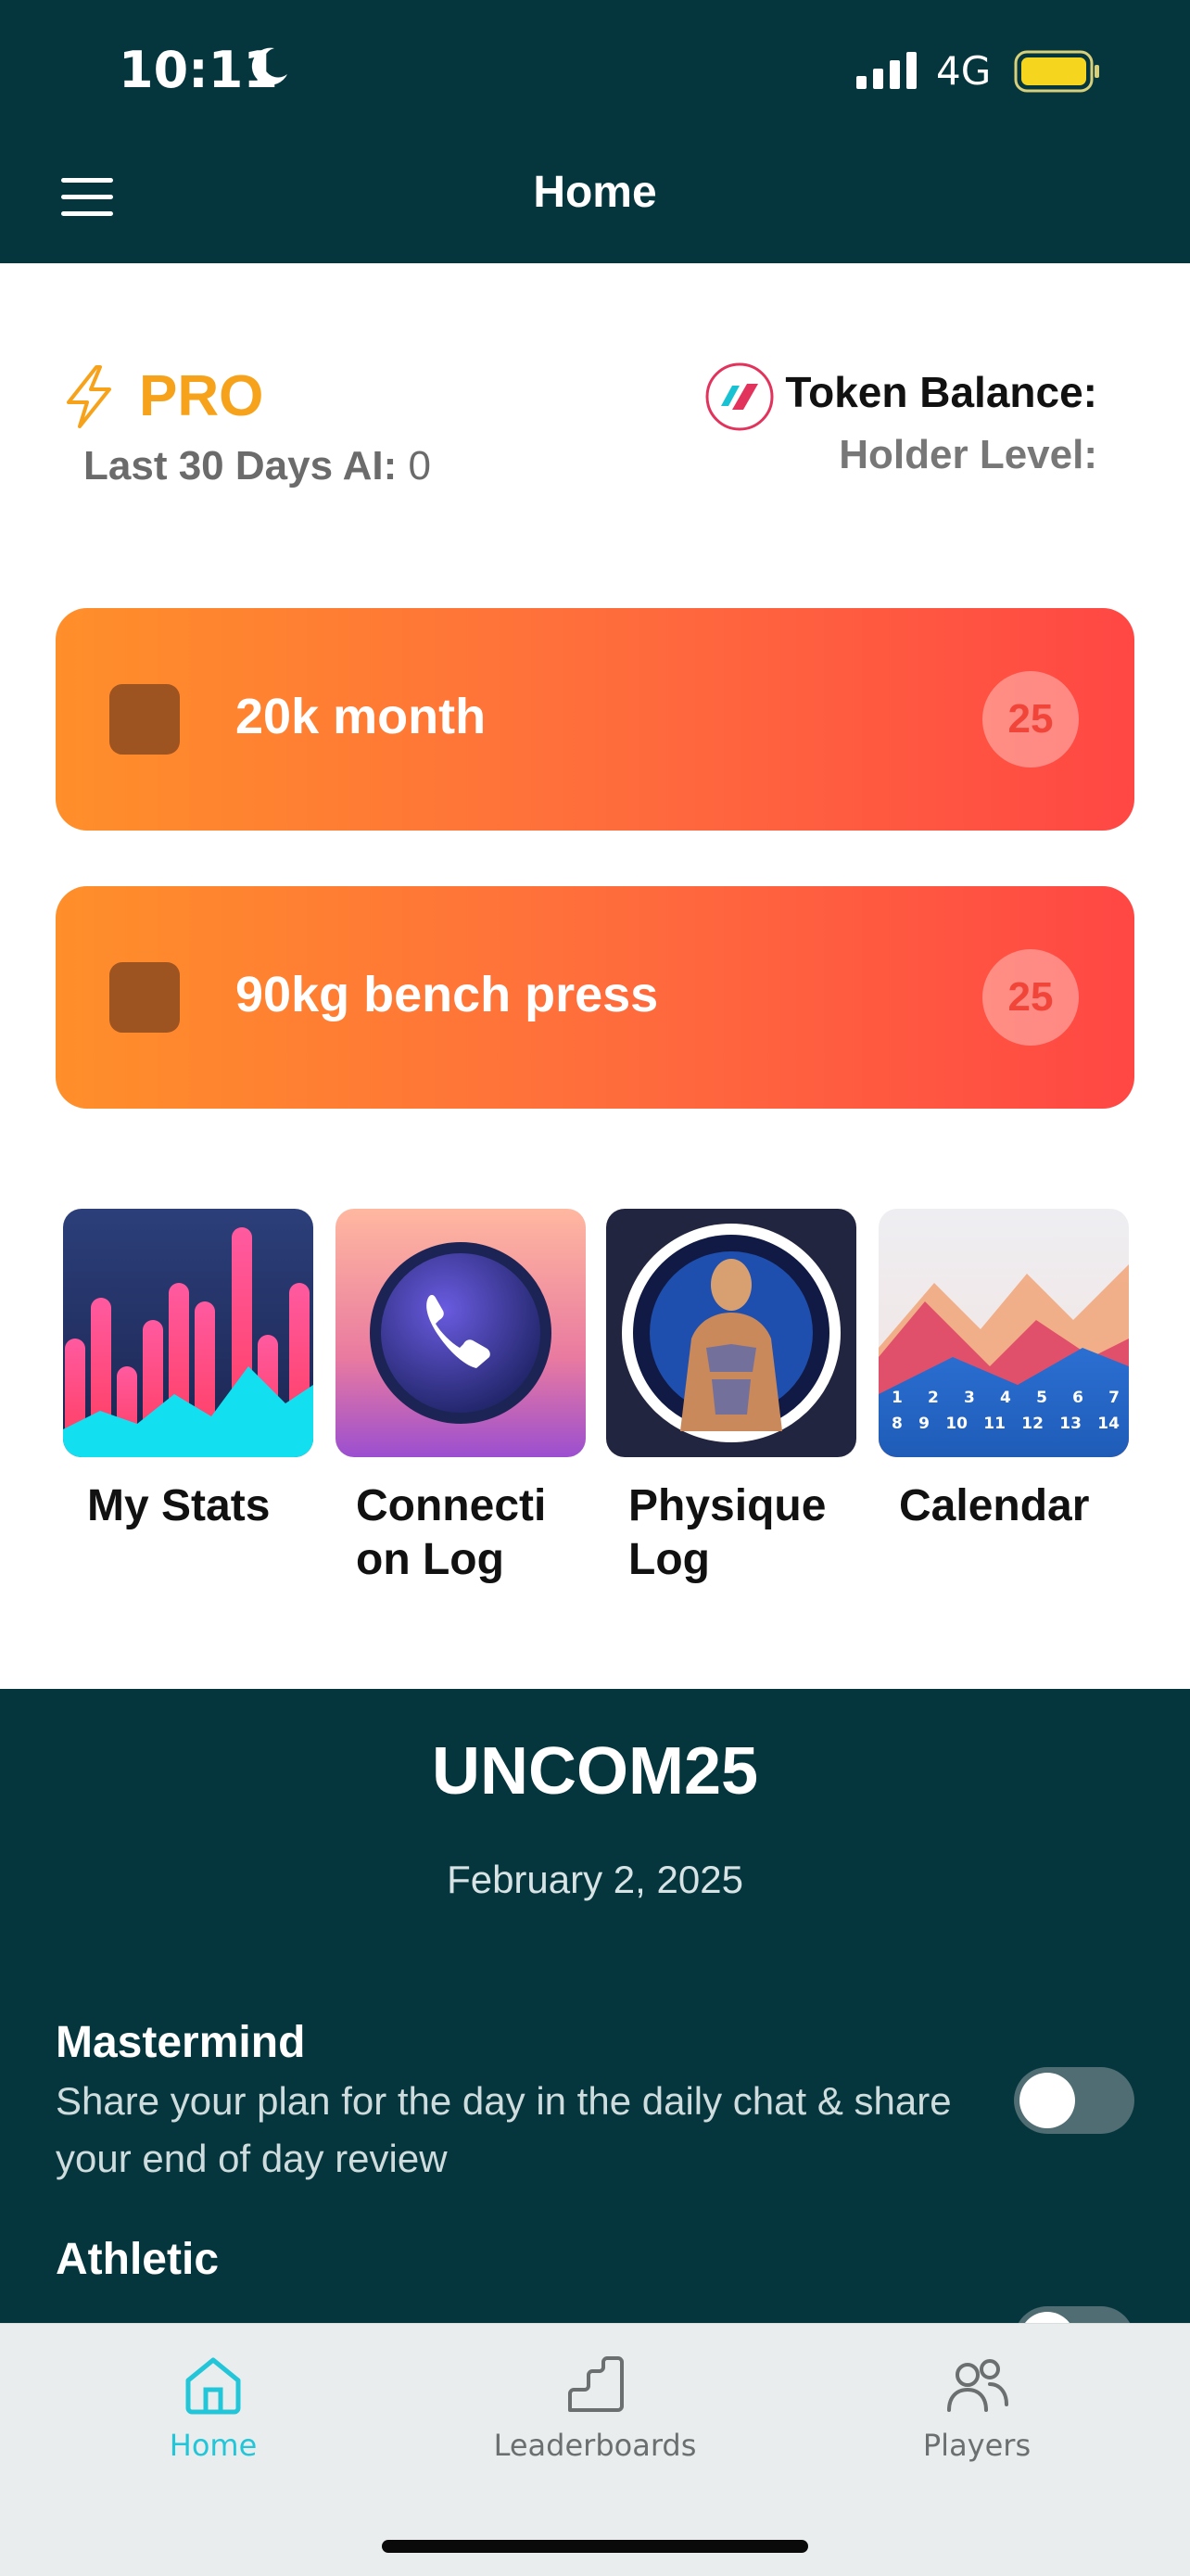 The height and width of the screenshot is (2576, 1190). Describe the element at coordinates (595, 192) in the screenshot. I see `page-title: Home` at that location.